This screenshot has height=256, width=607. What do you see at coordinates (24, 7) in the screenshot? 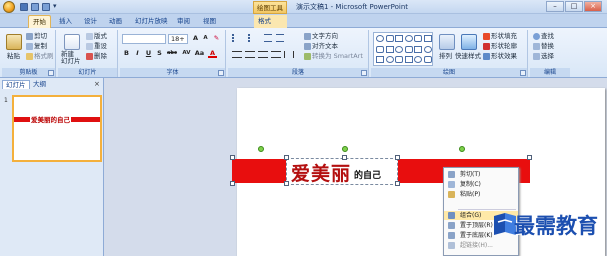
I see `save-icon` at bounding box center [24, 7].